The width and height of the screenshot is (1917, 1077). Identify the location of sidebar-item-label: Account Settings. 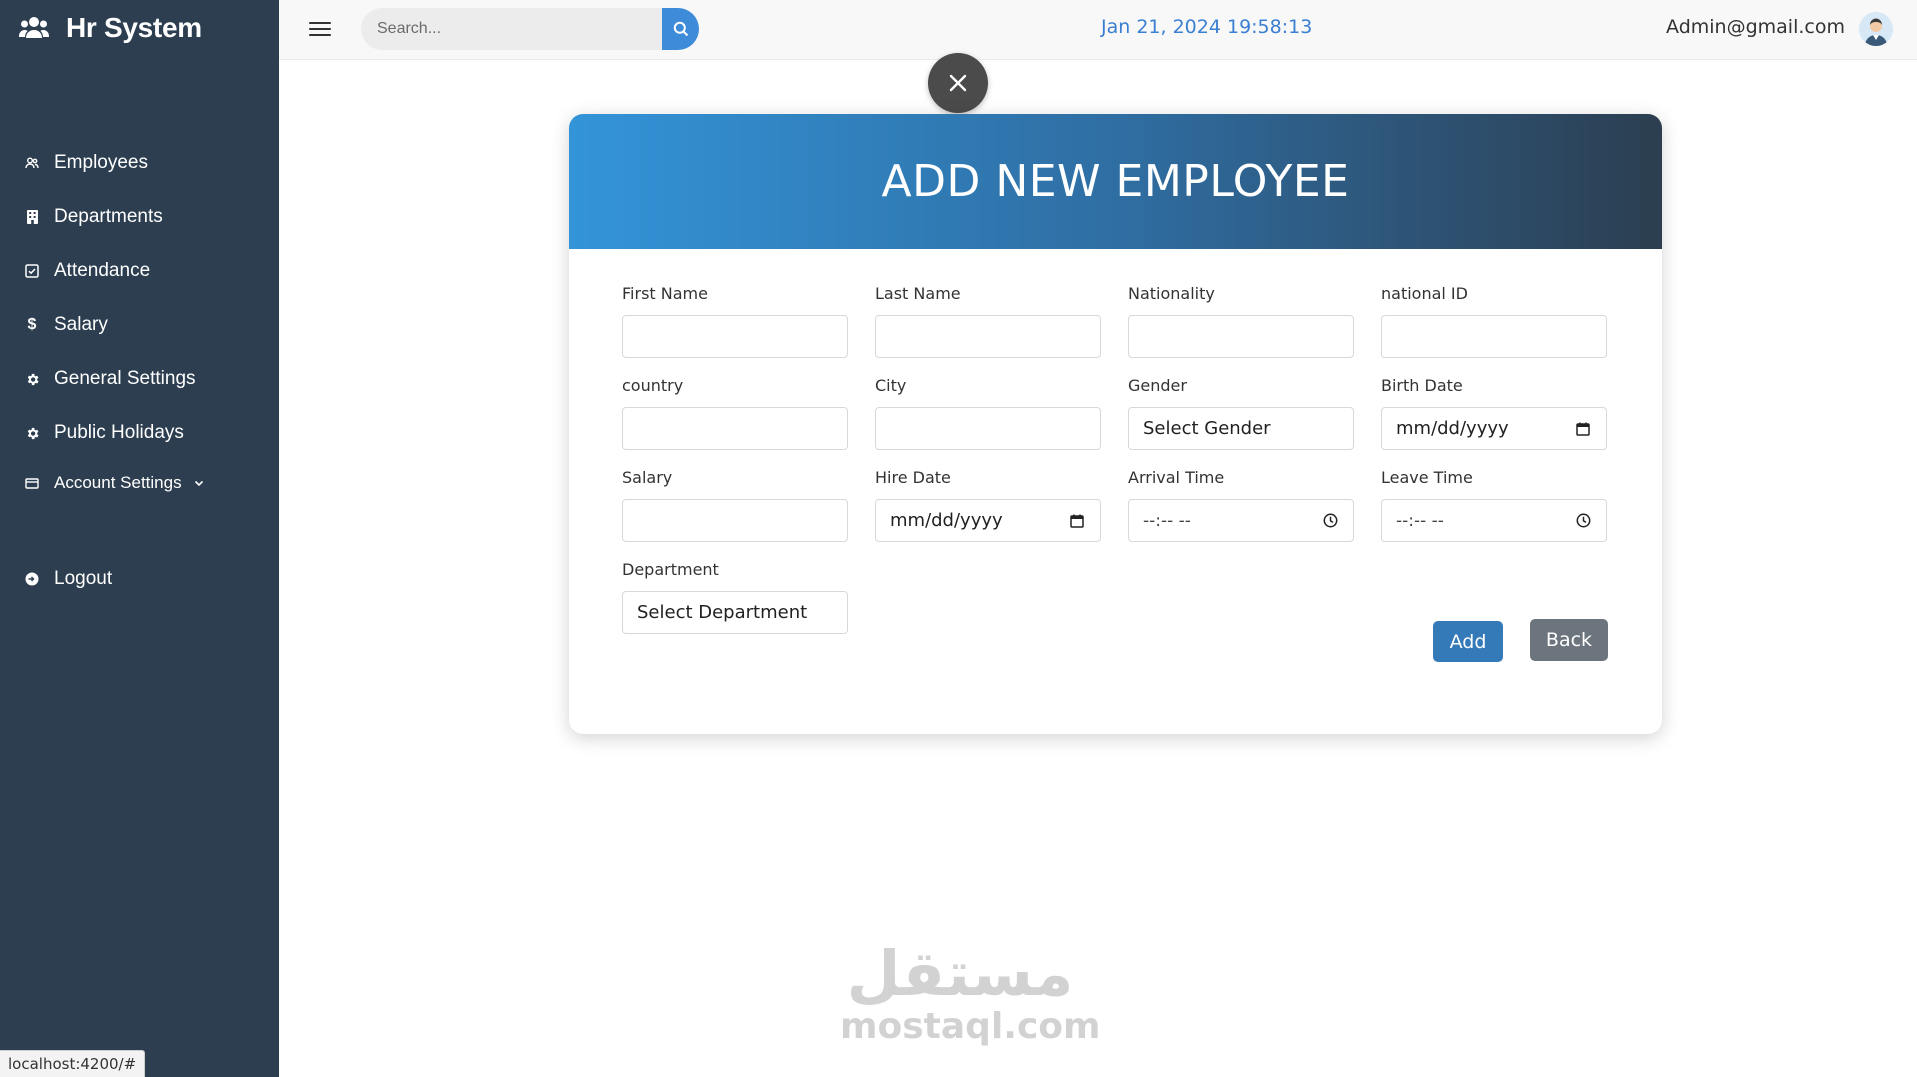
(118, 482).